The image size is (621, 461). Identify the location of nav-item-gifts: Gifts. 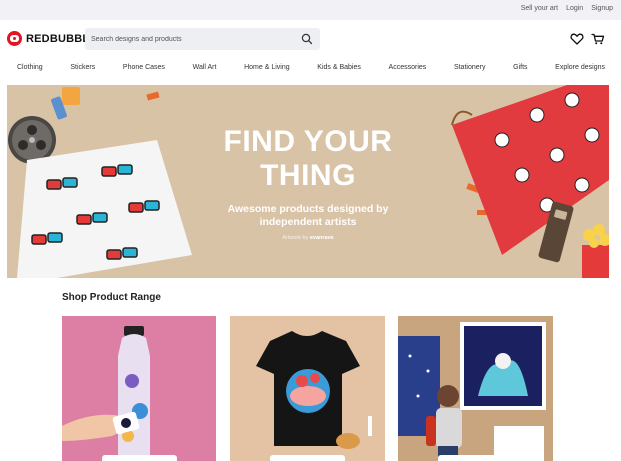
(520, 67).